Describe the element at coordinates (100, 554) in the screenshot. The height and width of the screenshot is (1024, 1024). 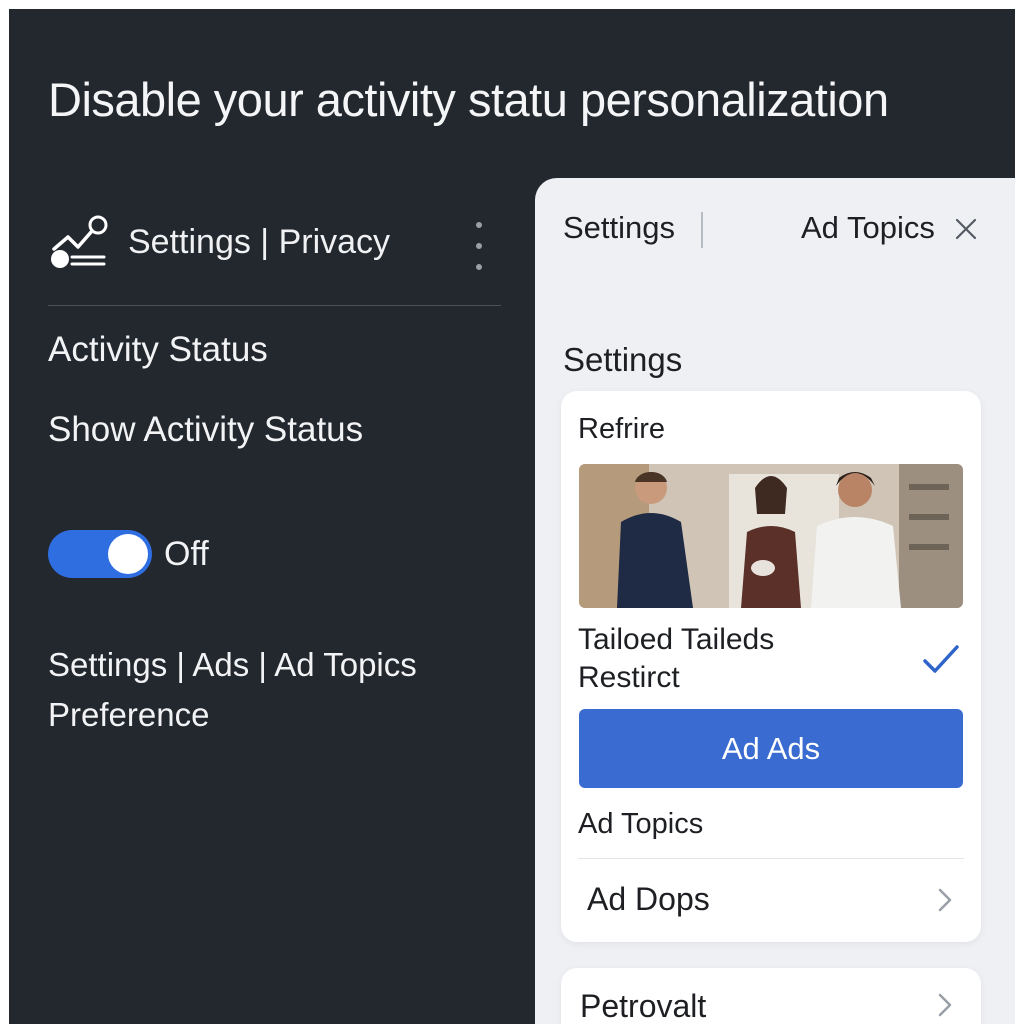
I see `activity-status-toggle` at that location.